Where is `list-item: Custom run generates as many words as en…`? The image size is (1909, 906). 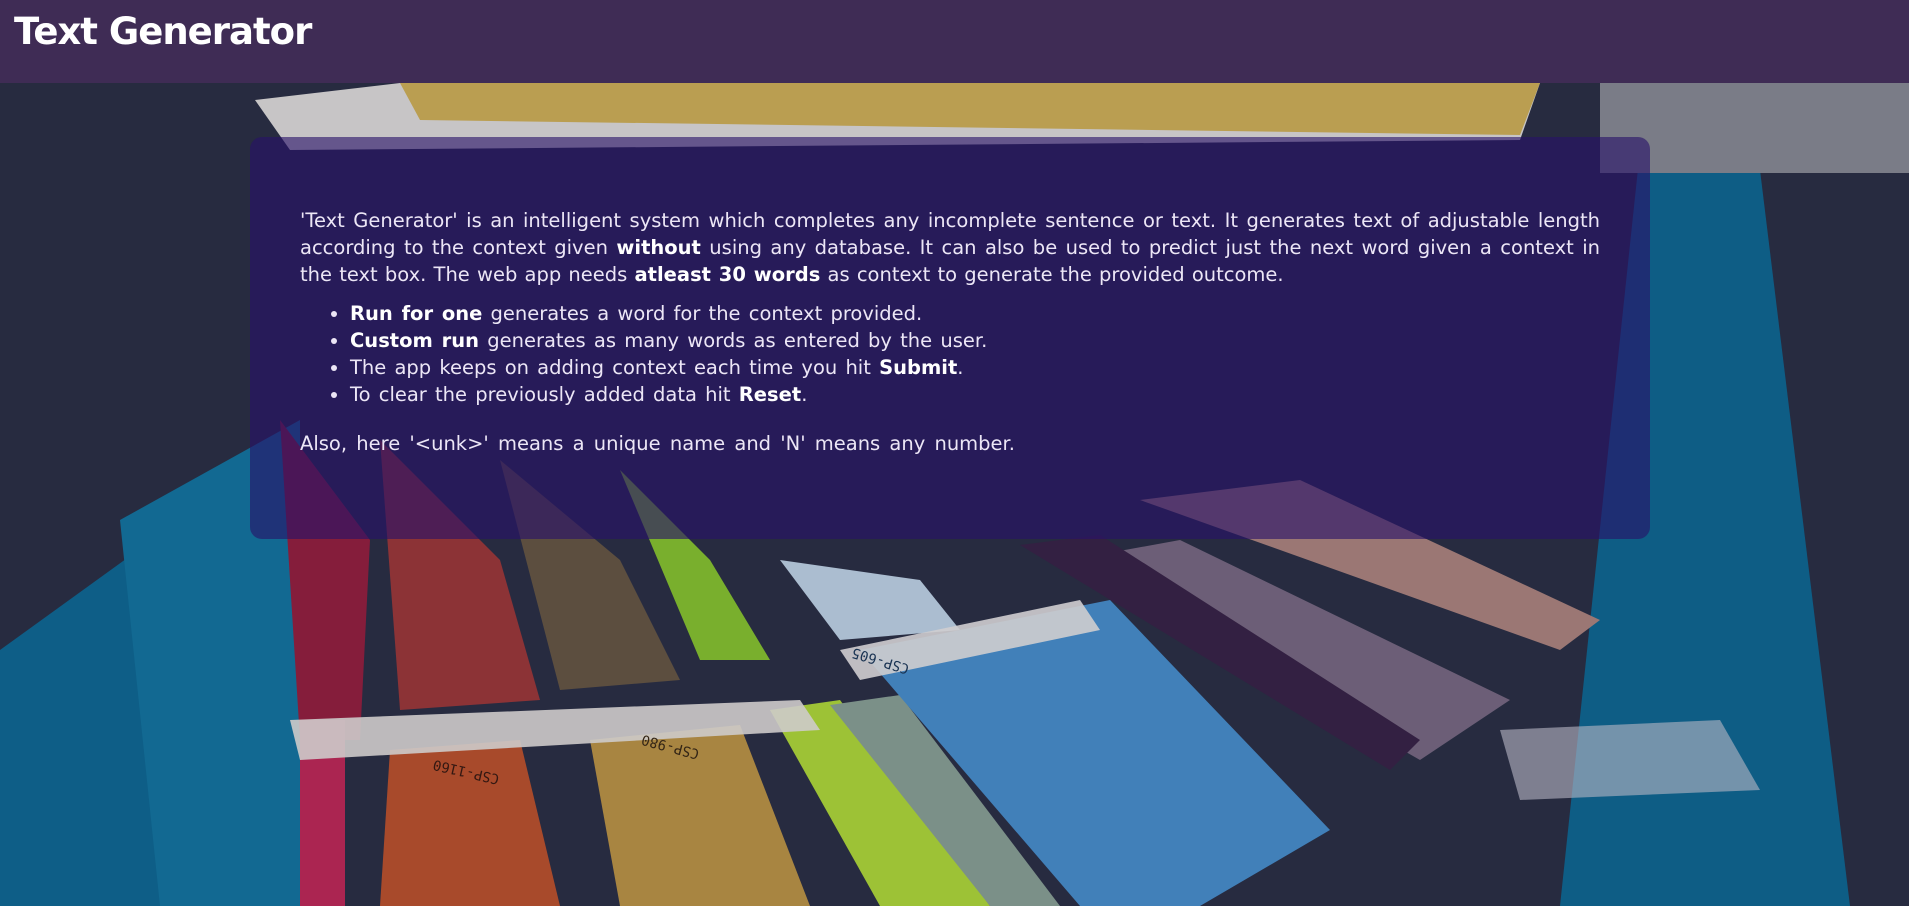
list-item: Custom run generates as many words as en… is located at coordinates (975, 340).